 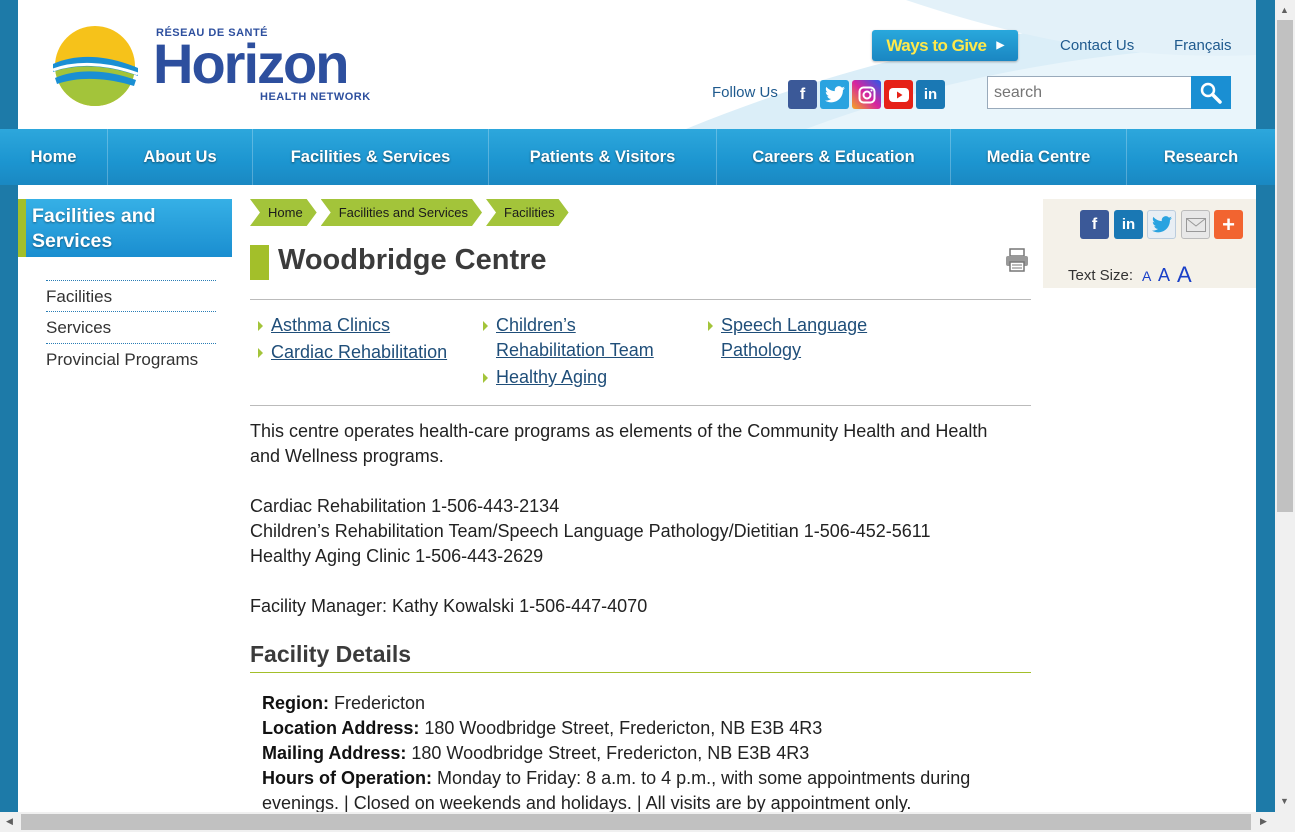 I want to click on breadcrumb-home: Home, so click(x=283, y=212).